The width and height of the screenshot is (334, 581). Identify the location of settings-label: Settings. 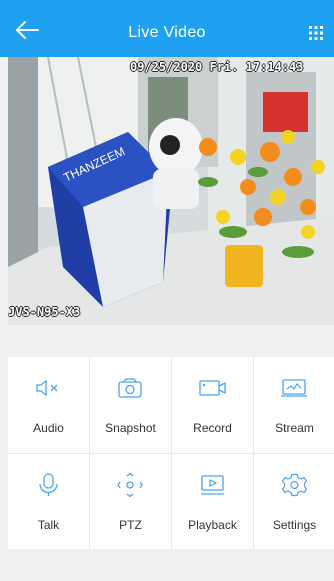
(294, 525).